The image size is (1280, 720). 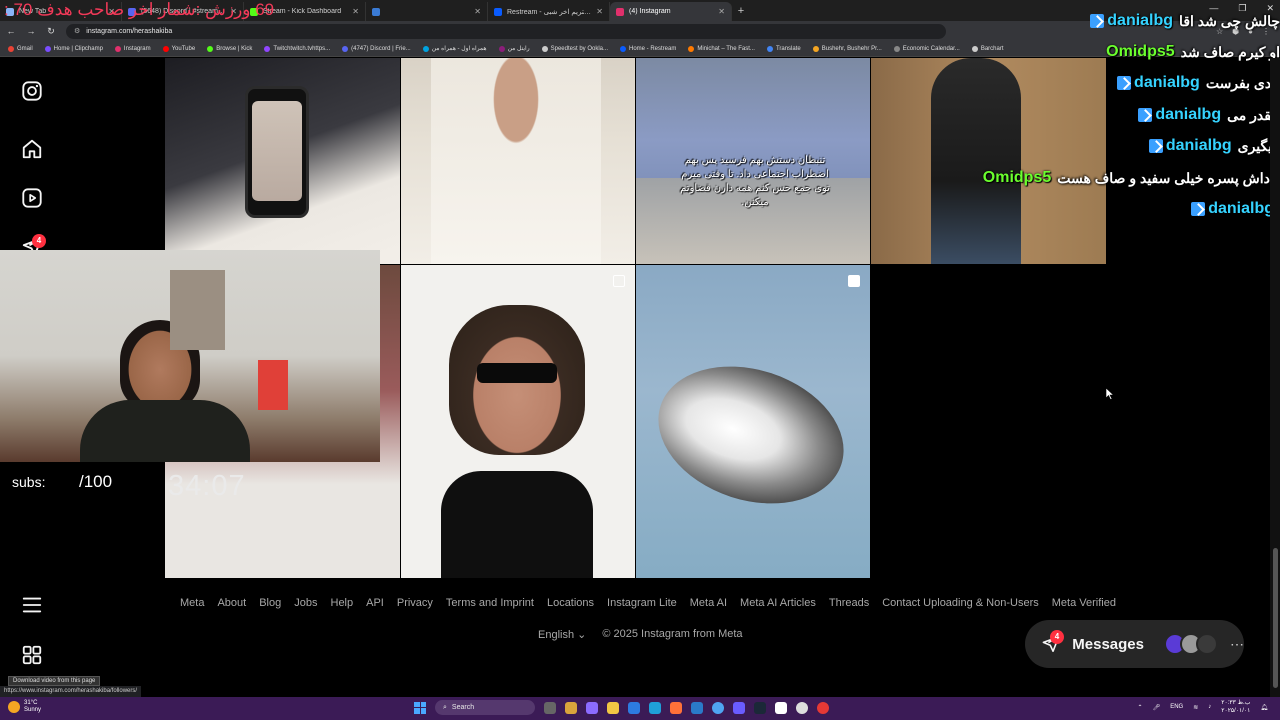 What do you see at coordinates (24, 707) in the screenshot?
I see `weather-widget: 31°C Sunny` at bounding box center [24, 707].